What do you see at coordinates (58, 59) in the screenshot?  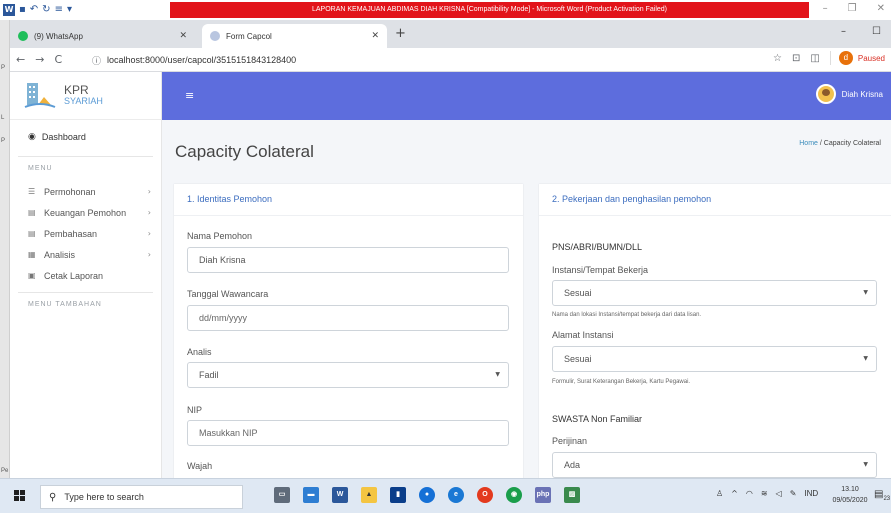 I see `reload-icon: C` at bounding box center [58, 59].